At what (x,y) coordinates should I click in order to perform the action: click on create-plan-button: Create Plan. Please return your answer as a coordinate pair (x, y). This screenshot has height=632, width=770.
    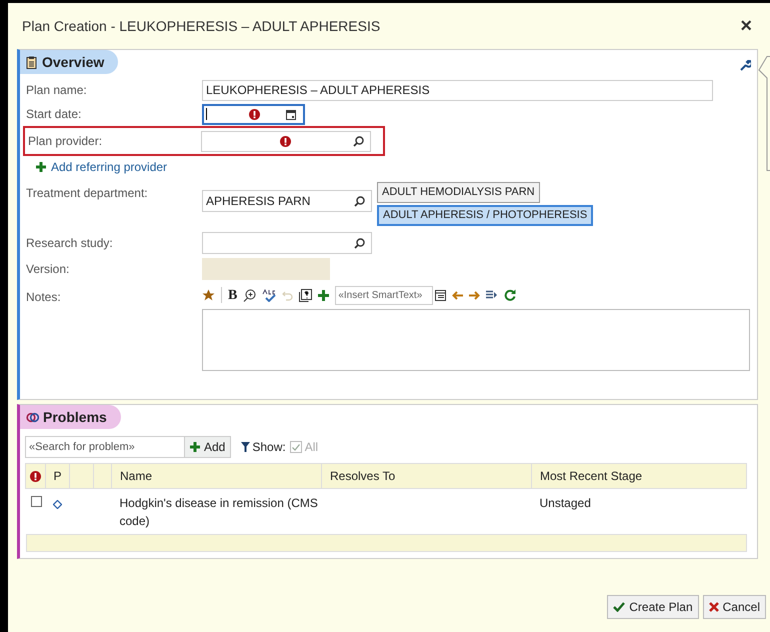
    Looking at the image, I should click on (653, 607).